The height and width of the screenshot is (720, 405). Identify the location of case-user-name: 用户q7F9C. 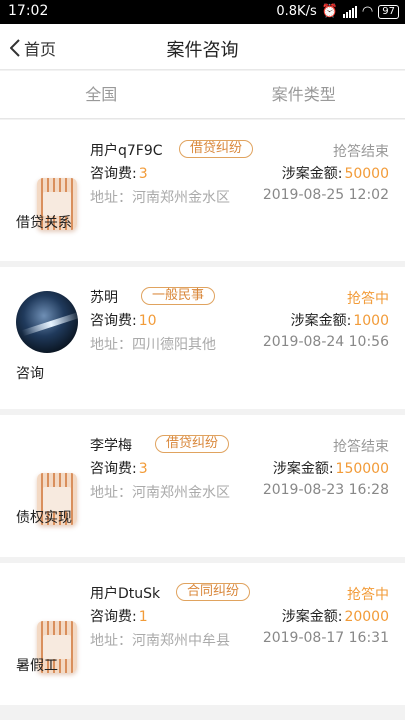
(126, 151).